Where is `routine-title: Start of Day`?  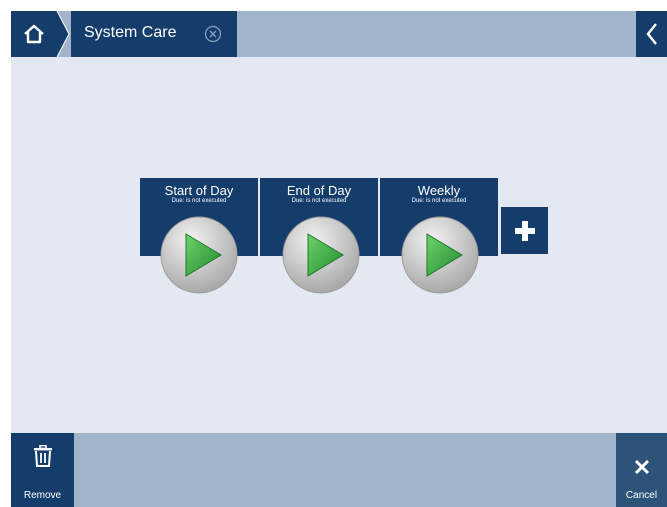
routine-title: Start of Day is located at coordinates (199, 190).